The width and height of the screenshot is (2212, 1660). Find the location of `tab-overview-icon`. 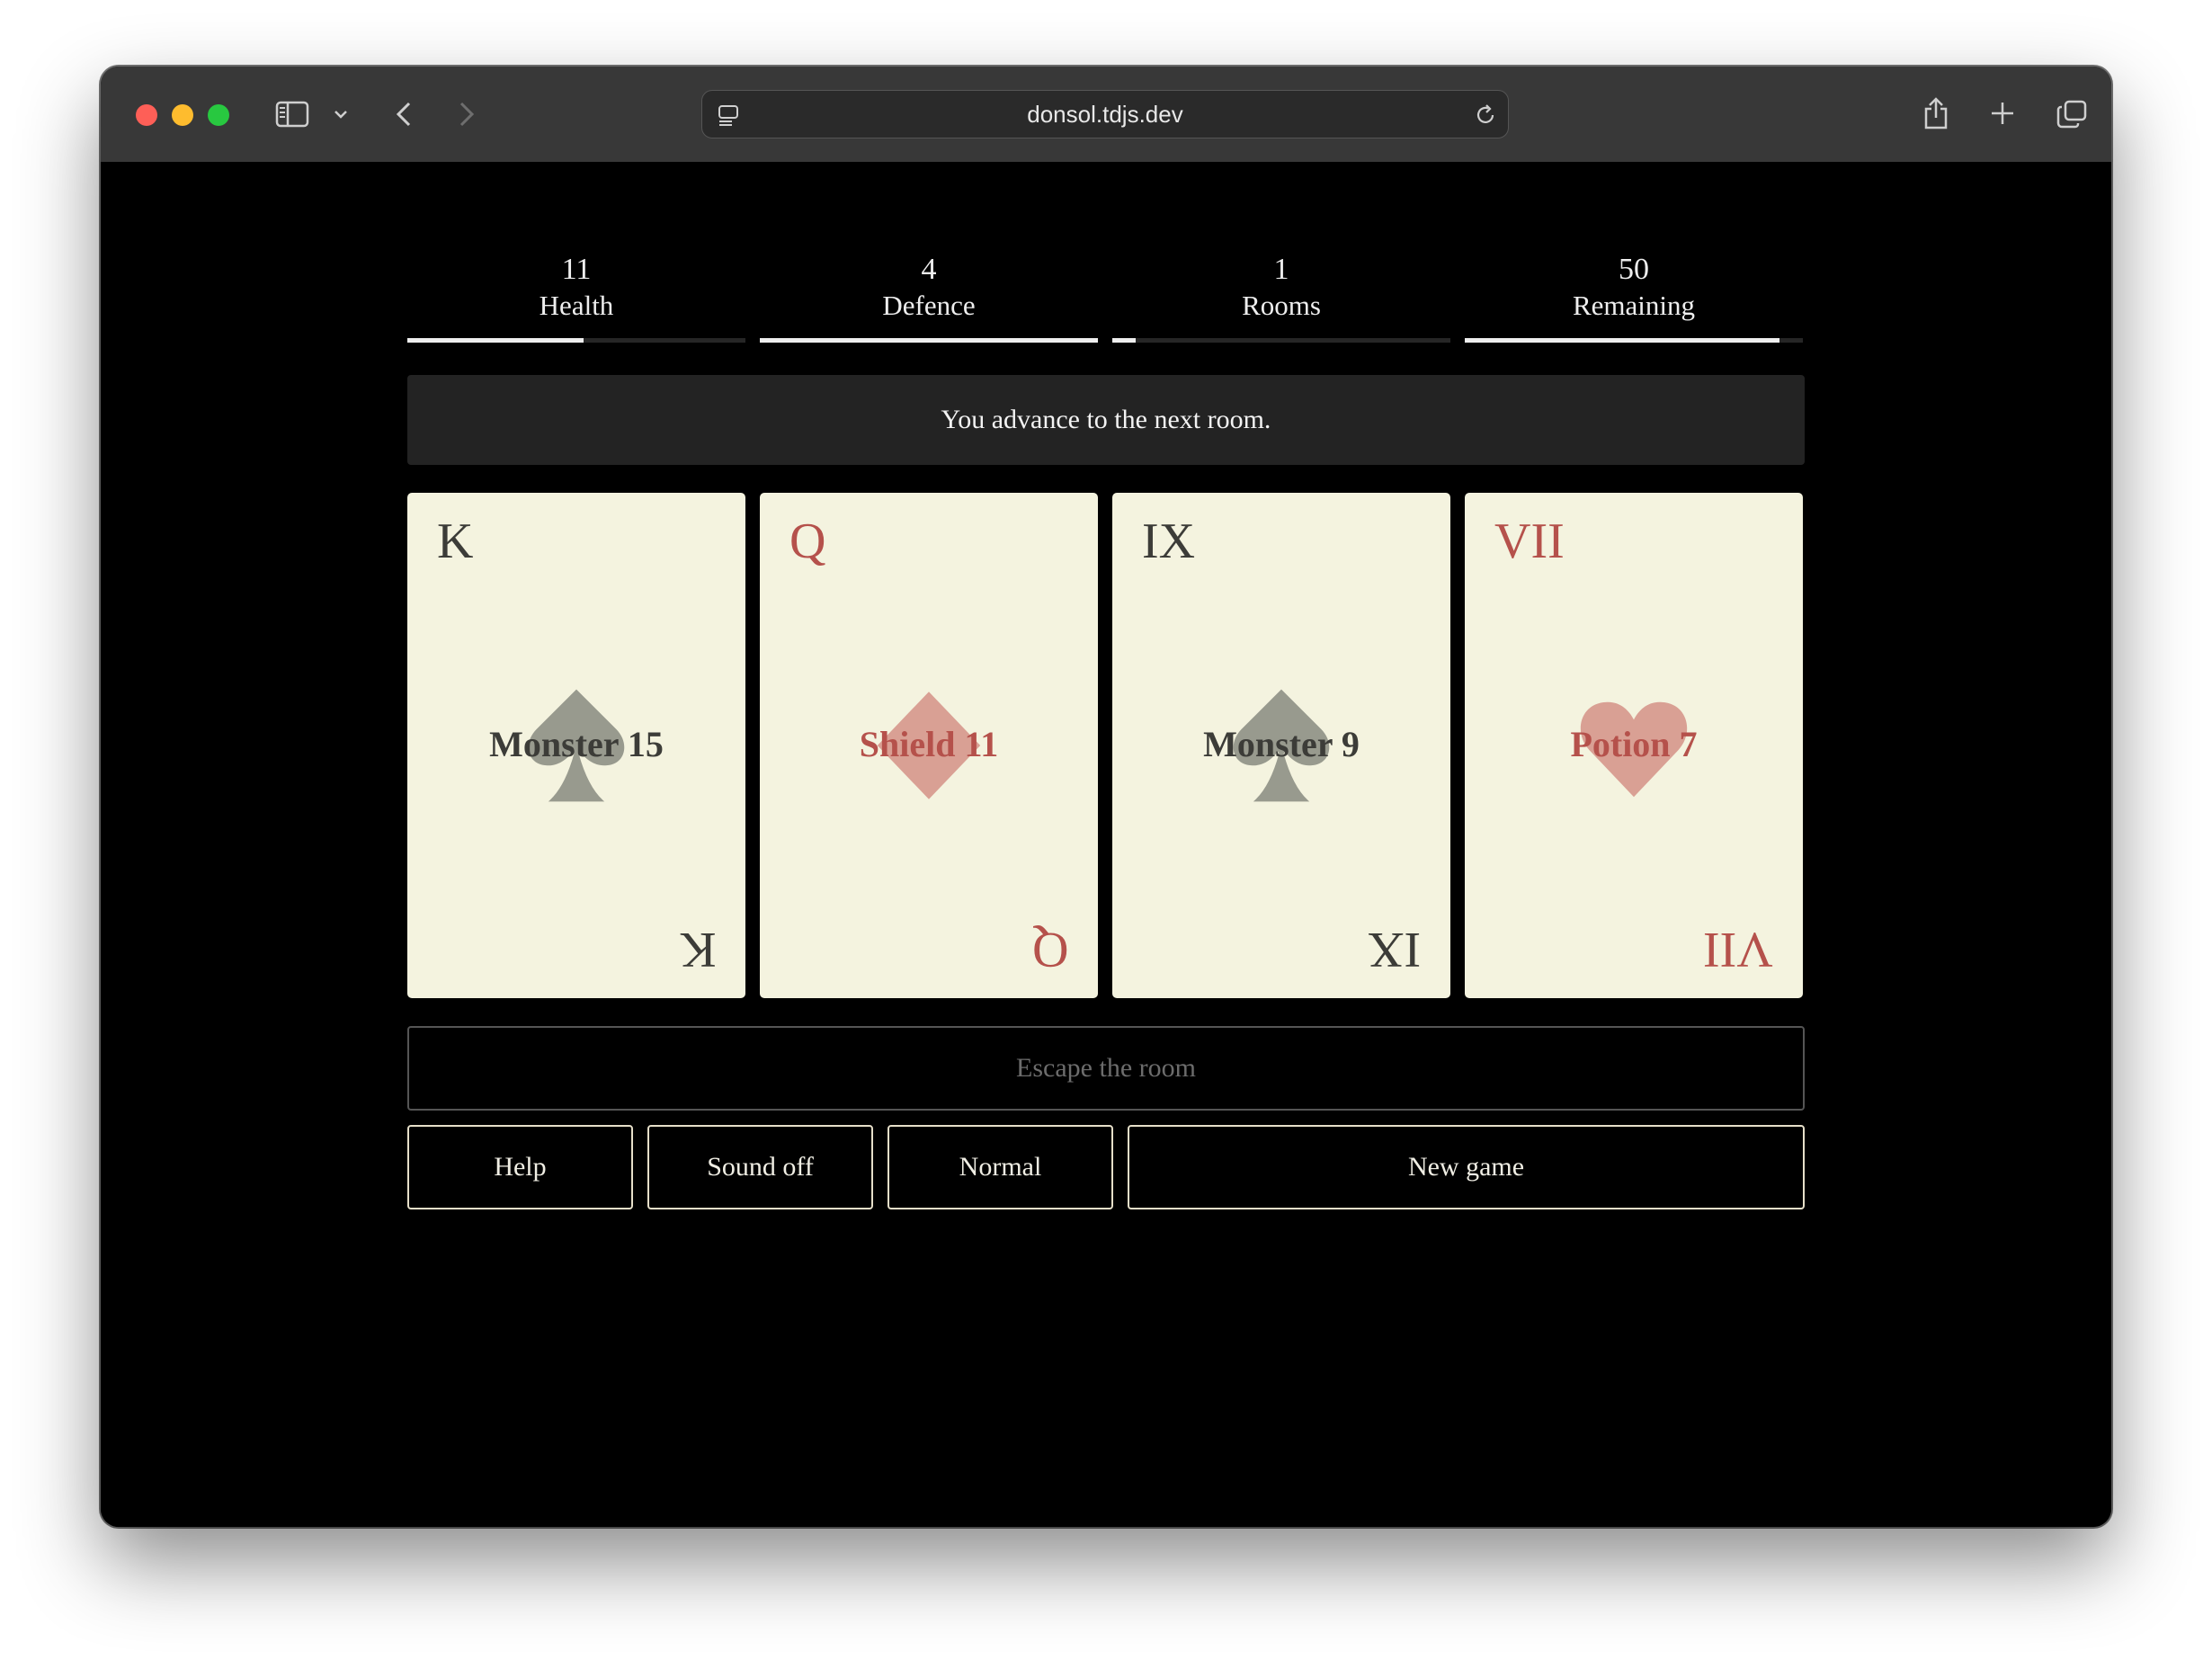

tab-overview-icon is located at coordinates (2072, 114).